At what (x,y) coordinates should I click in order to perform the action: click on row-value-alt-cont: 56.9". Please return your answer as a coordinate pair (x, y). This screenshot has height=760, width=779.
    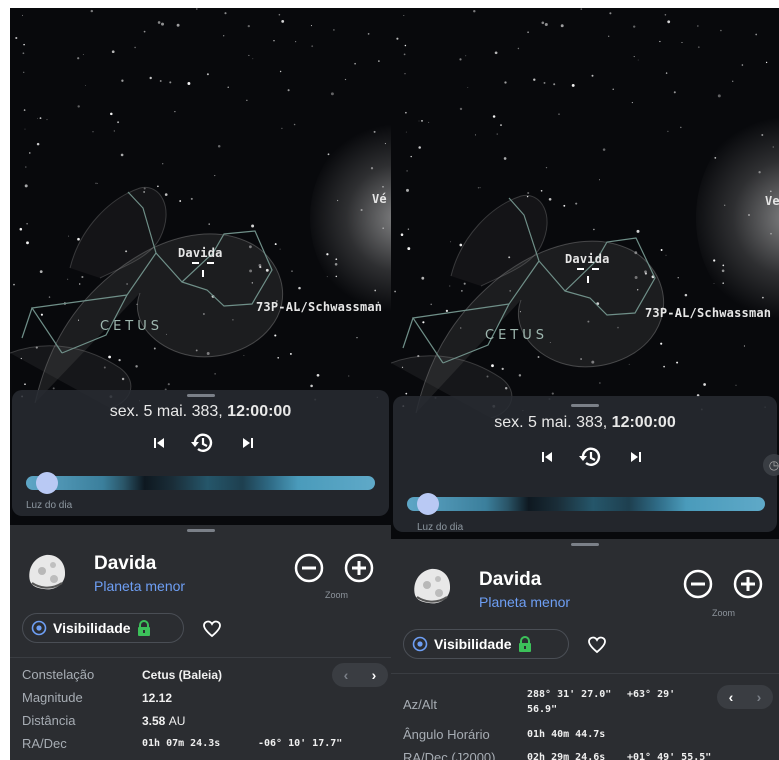
    Looking at the image, I should click on (542, 709).